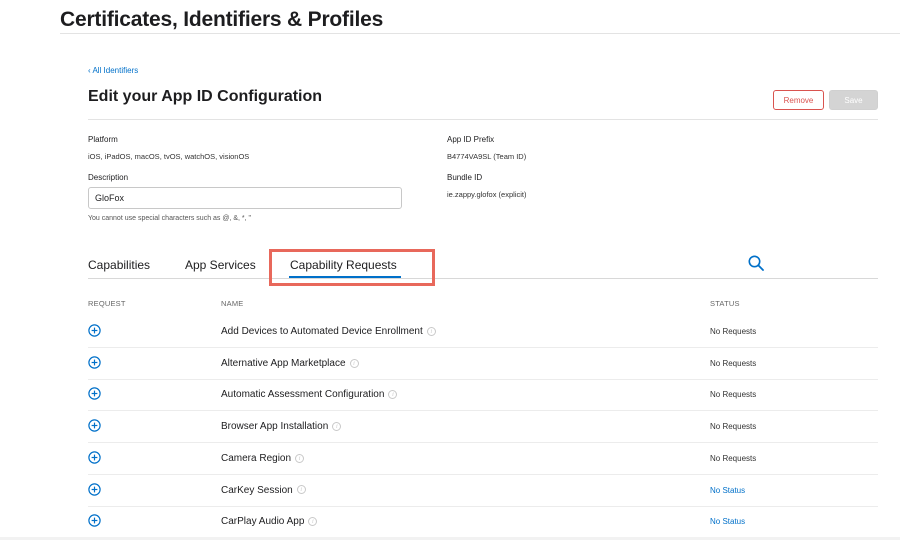 The height and width of the screenshot is (540, 900). Describe the element at coordinates (853, 100) in the screenshot. I see `save-button: Save` at that location.